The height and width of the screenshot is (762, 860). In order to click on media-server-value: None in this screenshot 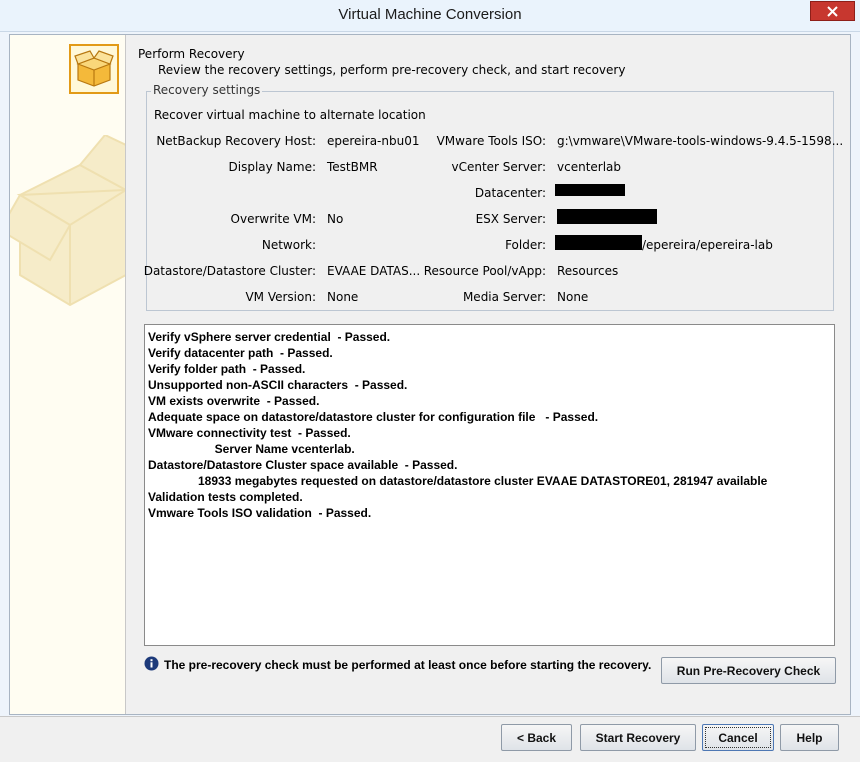, I will do `click(573, 297)`.